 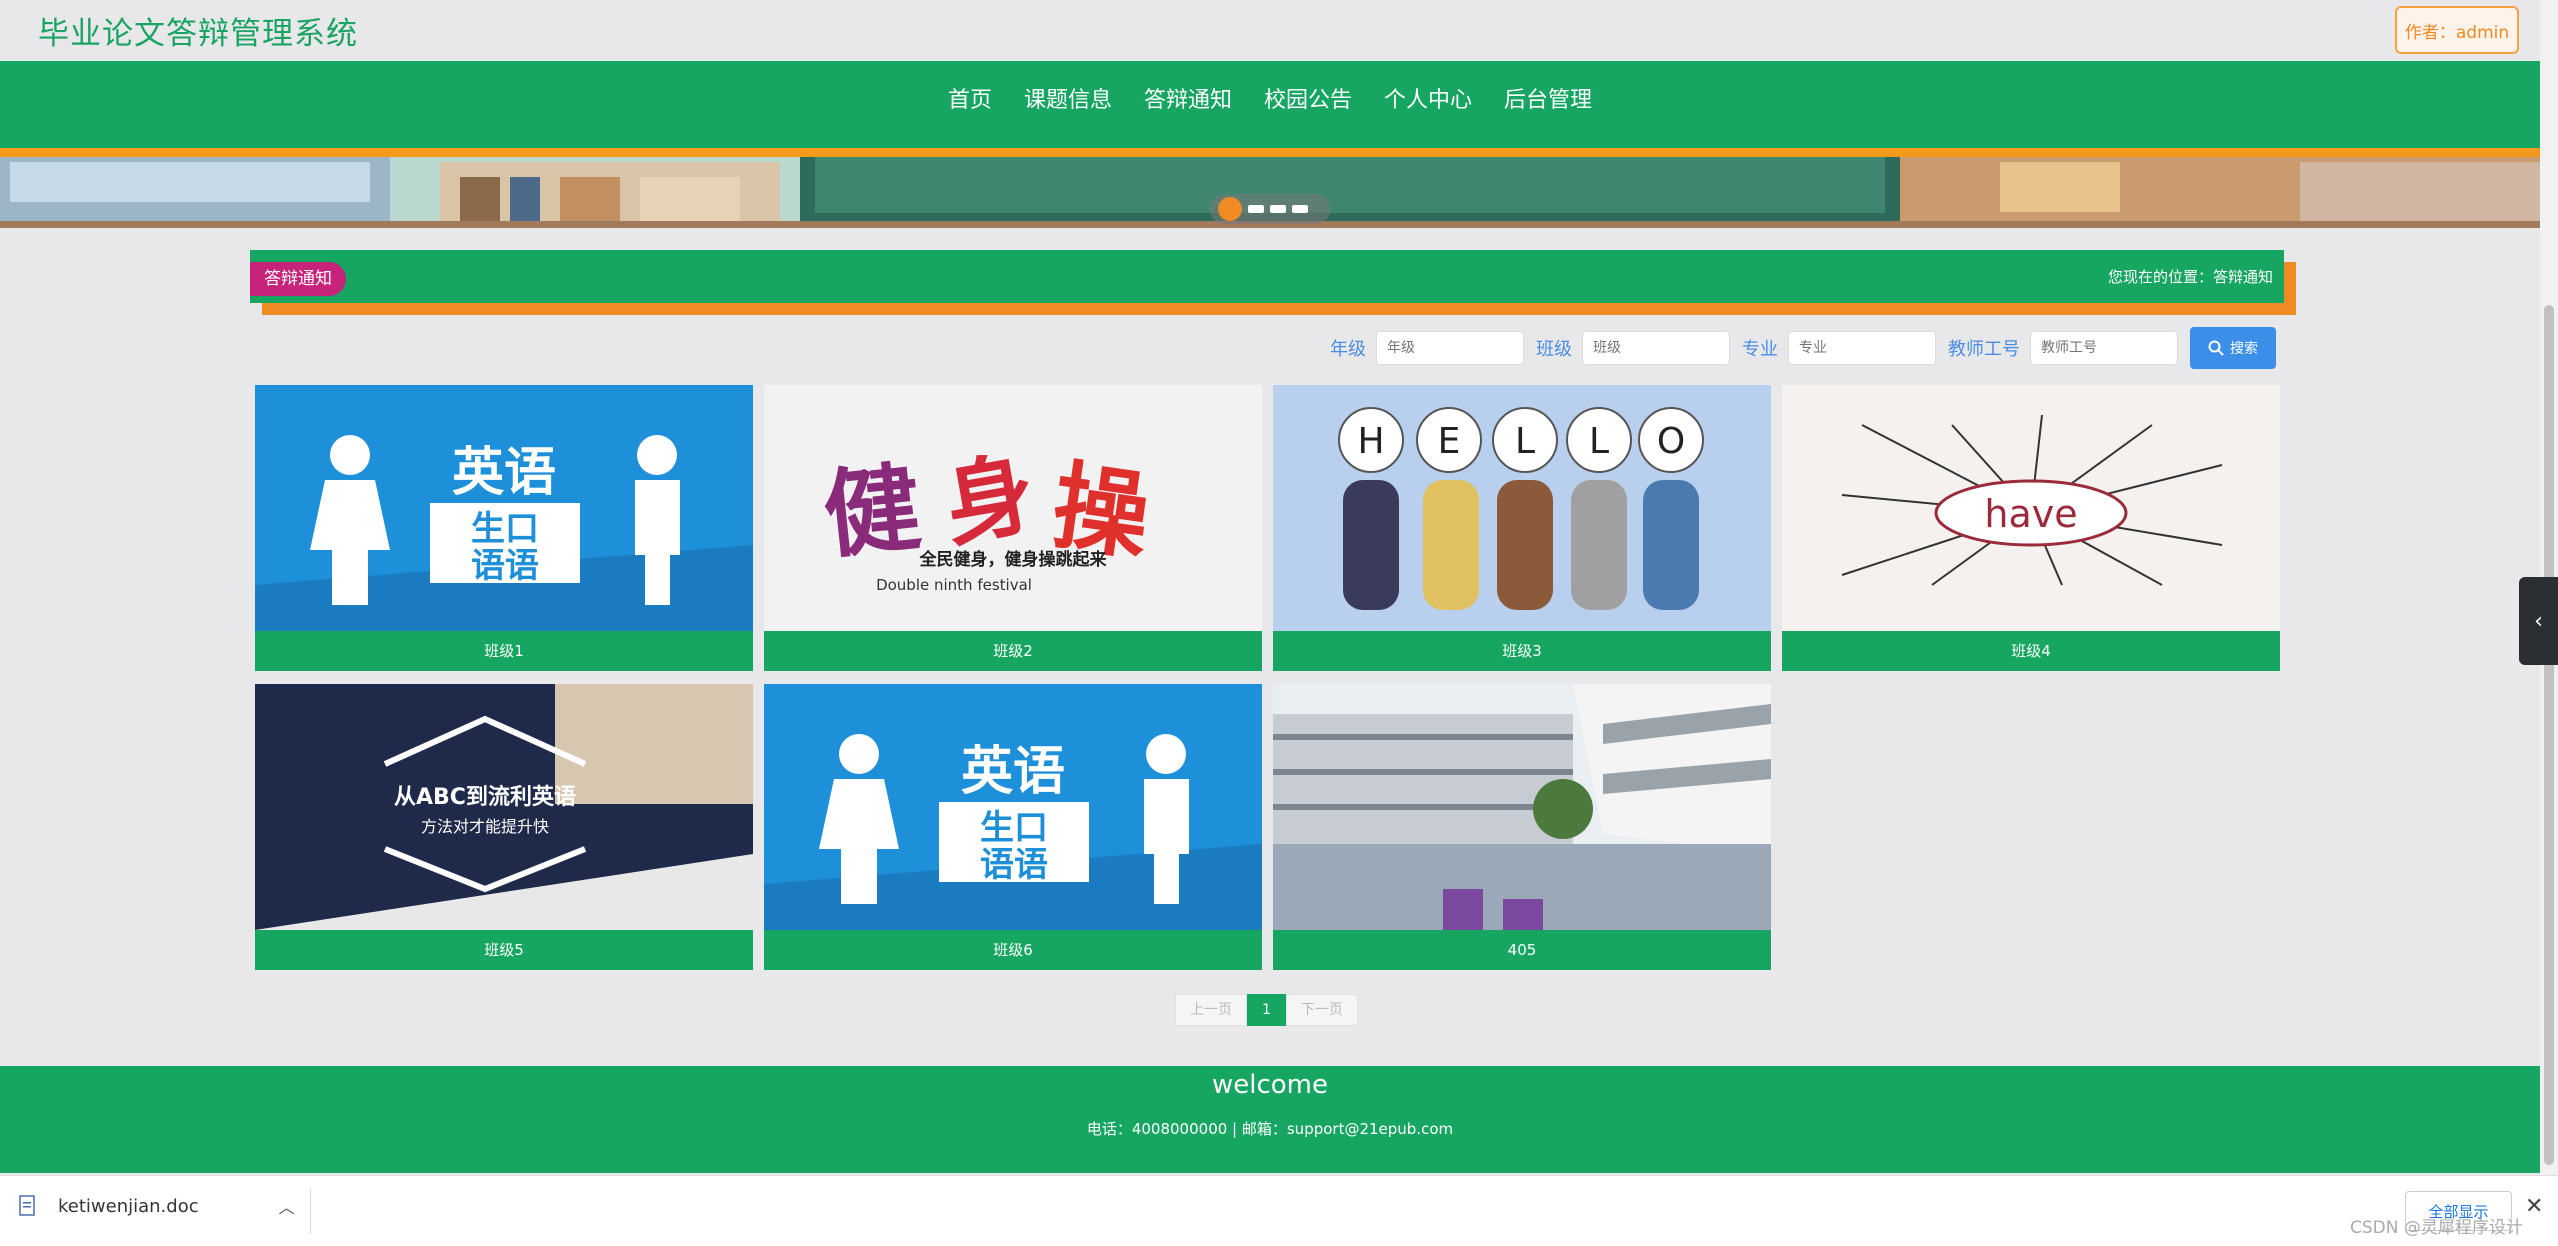 I want to click on chevron-left-icon: ‹, so click(x=2538, y=621).